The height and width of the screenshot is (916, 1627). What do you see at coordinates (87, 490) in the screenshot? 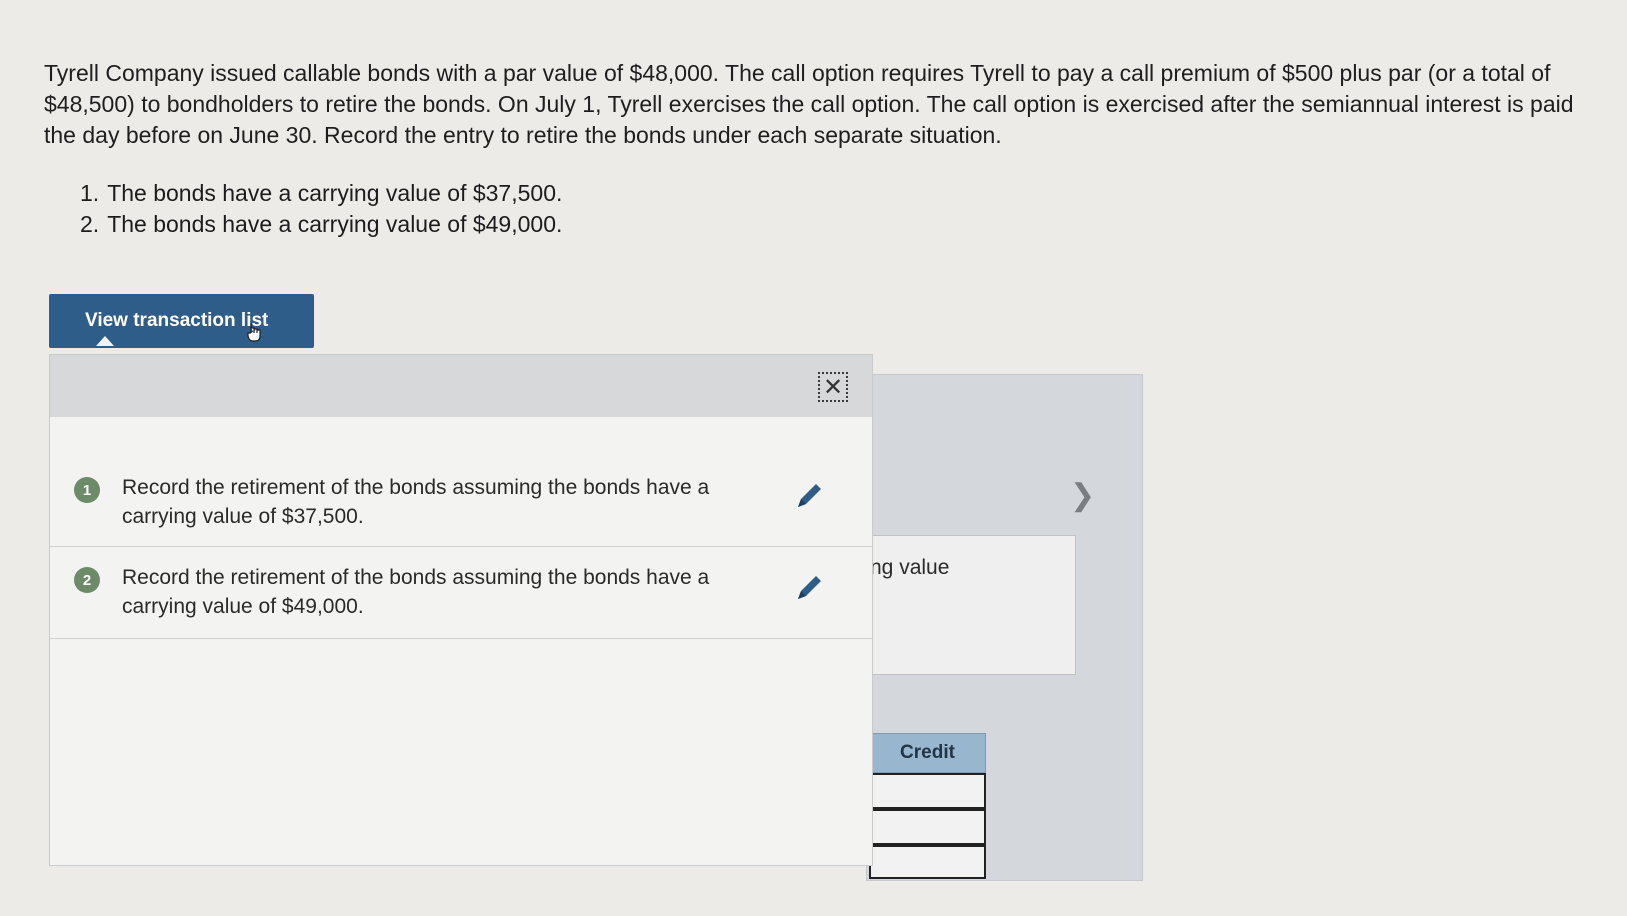
I see `item-number-badge: 1` at bounding box center [87, 490].